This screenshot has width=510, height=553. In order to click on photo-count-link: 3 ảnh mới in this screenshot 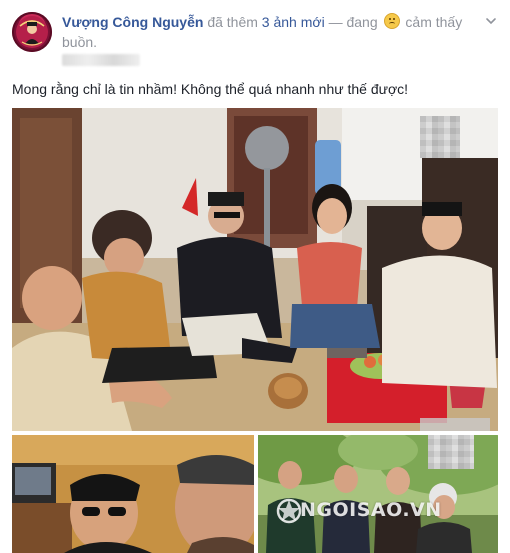, I will do `click(293, 22)`.